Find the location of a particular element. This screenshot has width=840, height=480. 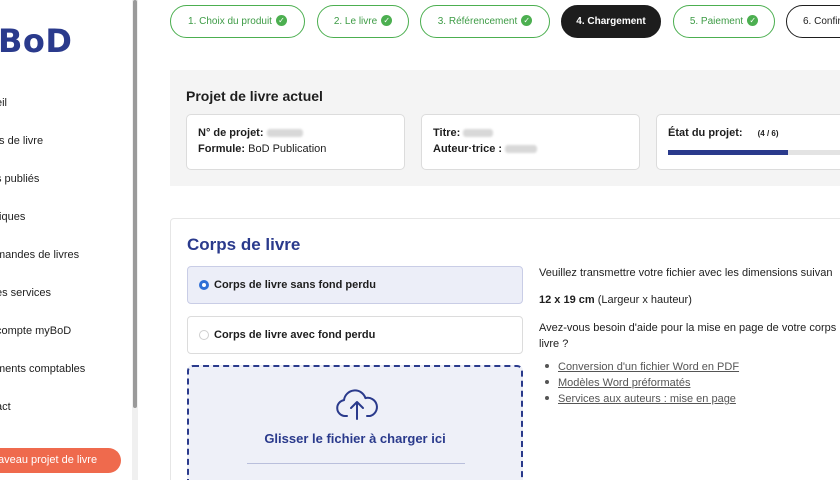

step-book: 2. Le livre ✓ is located at coordinates (363, 21).